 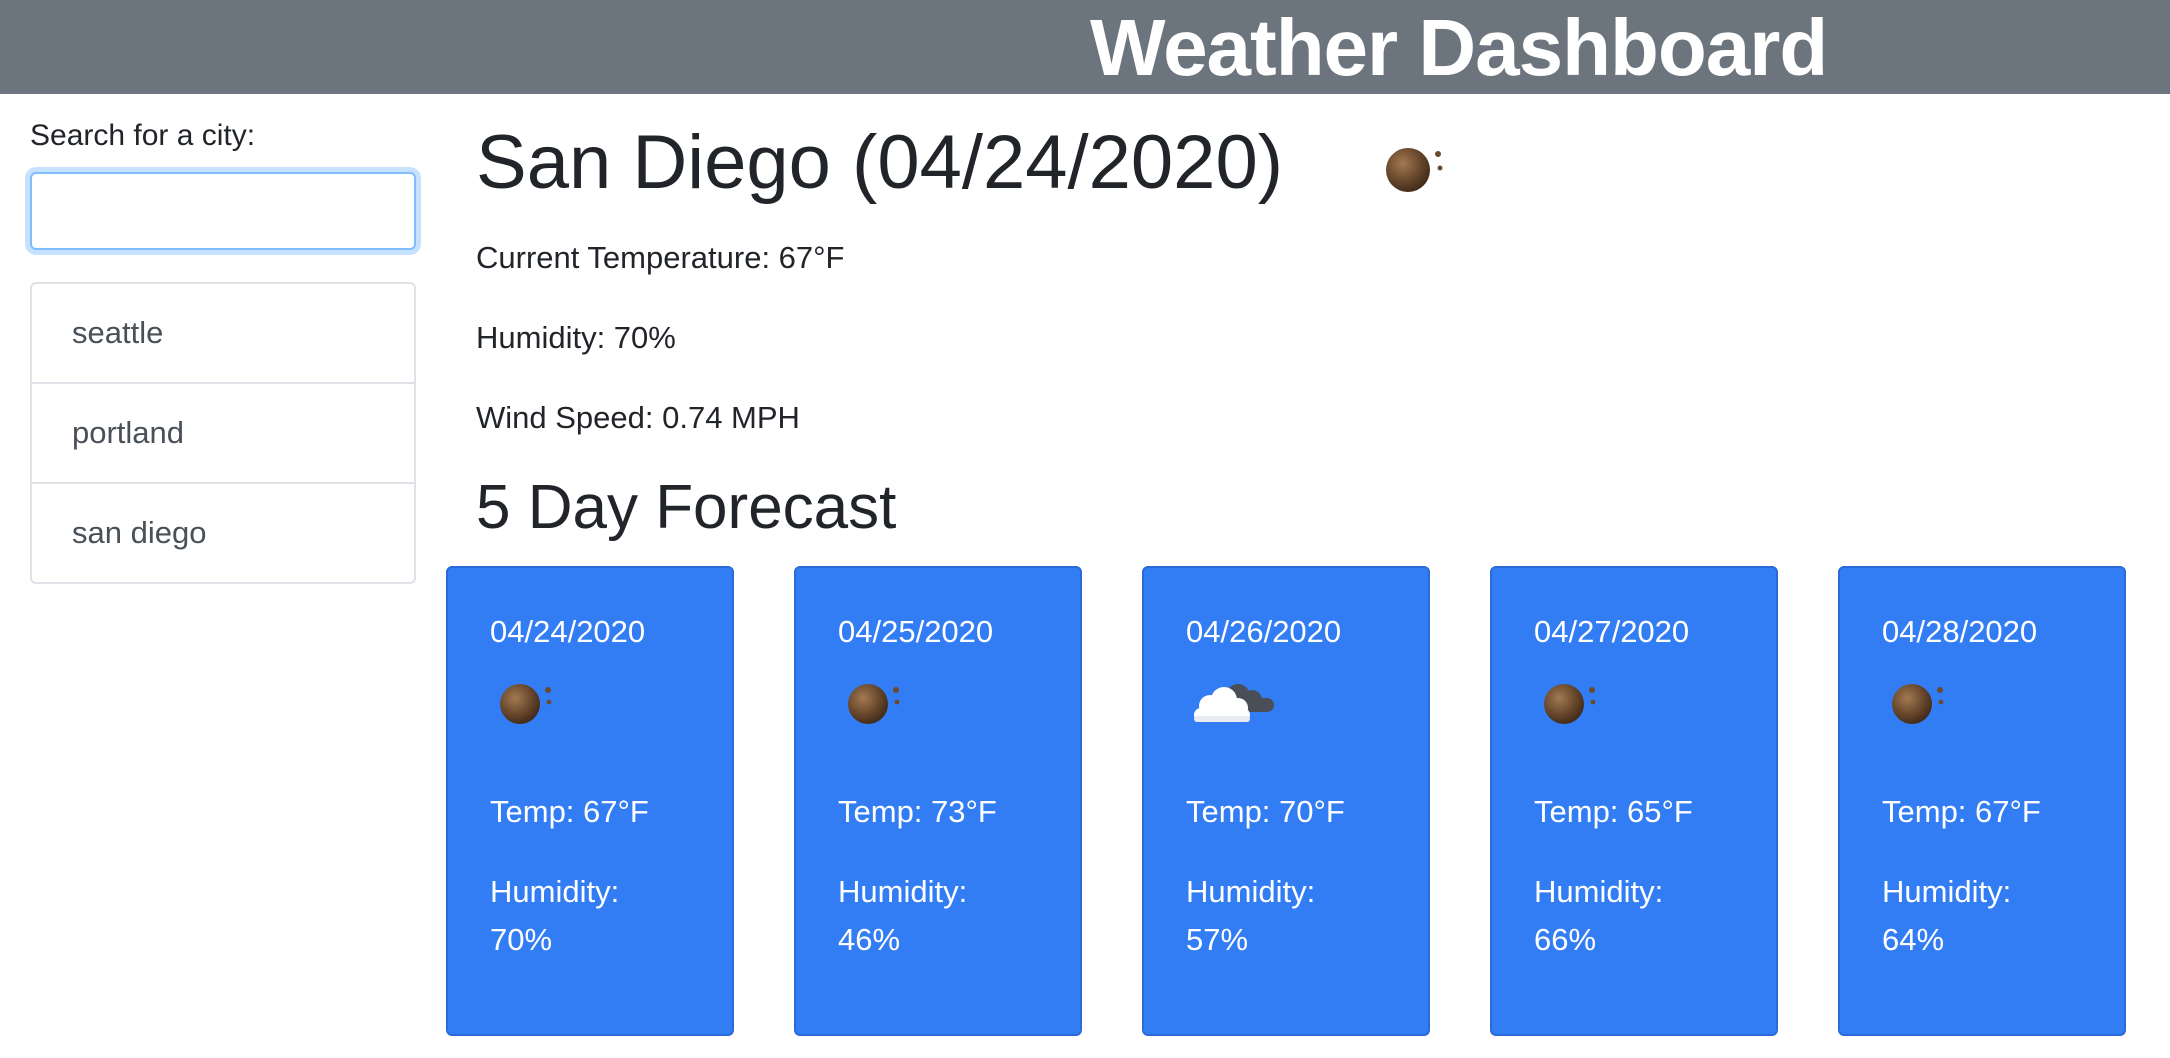 I want to click on forecast-card: 04/27/2020 Temp: 65°F Humidity: 66%, so click(x=1634, y=801).